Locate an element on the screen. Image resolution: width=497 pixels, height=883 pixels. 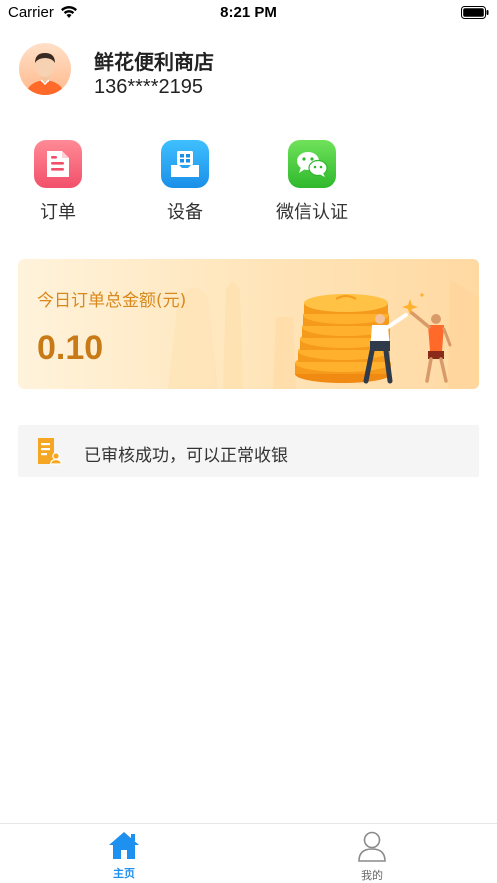
avatar-image is located at coordinates (45, 69).